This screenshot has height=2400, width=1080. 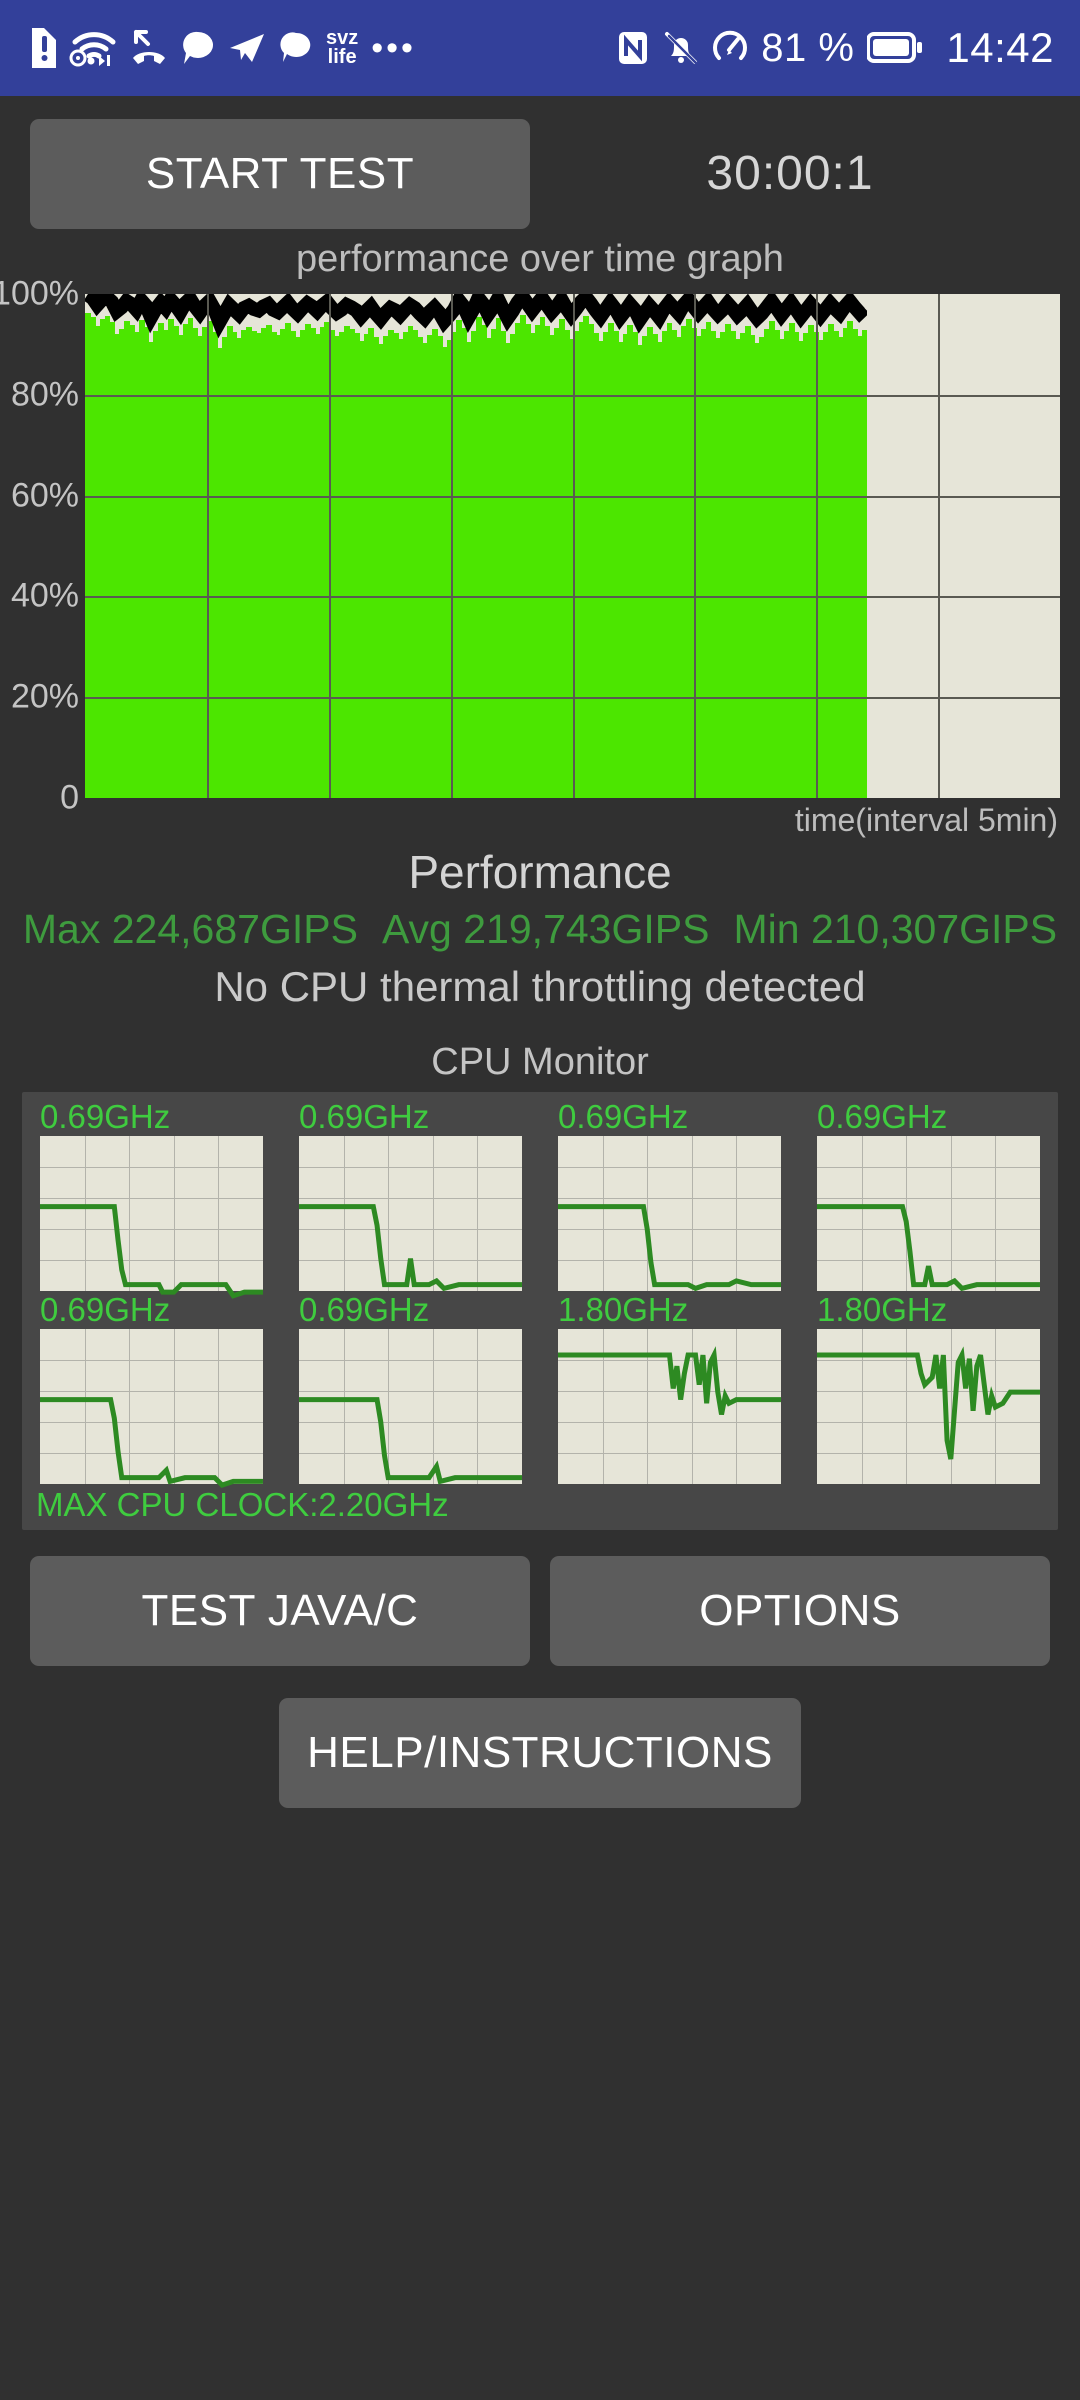 I want to click on graph-y-axis: 100% 80% 60% 40% 20% 0, so click(x=42, y=546).